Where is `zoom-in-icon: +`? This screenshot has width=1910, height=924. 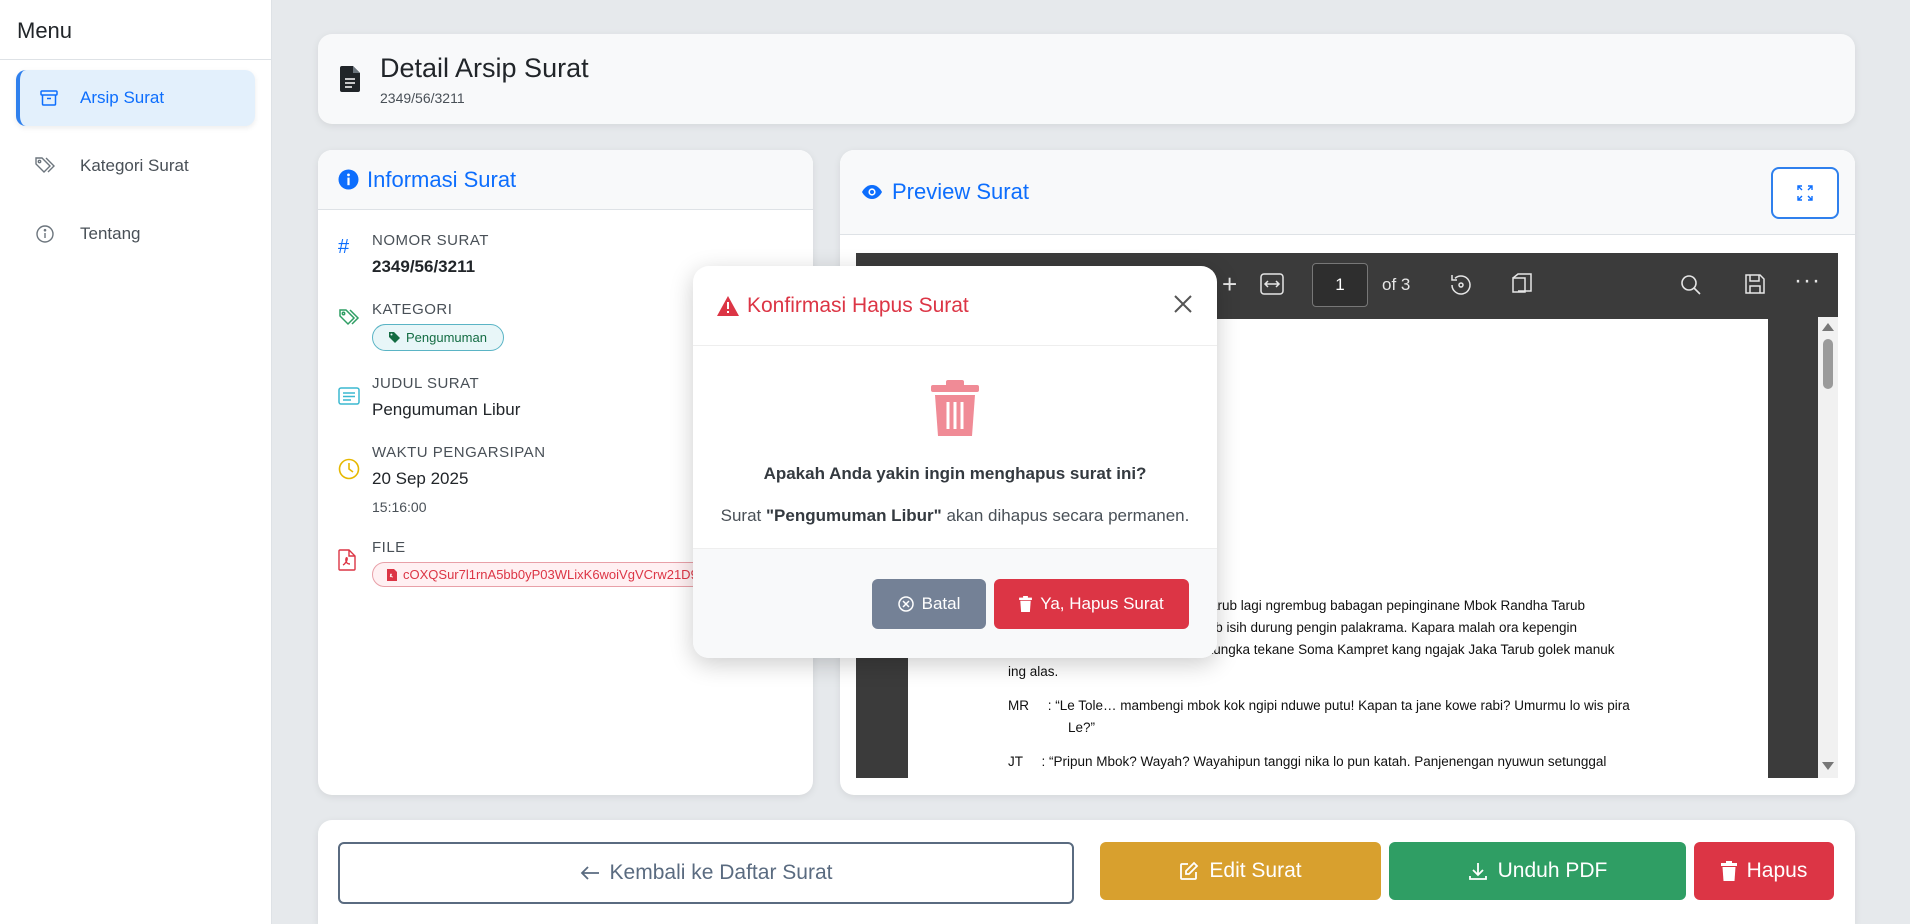
zoom-in-icon: + is located at coordinates (1229, 284).